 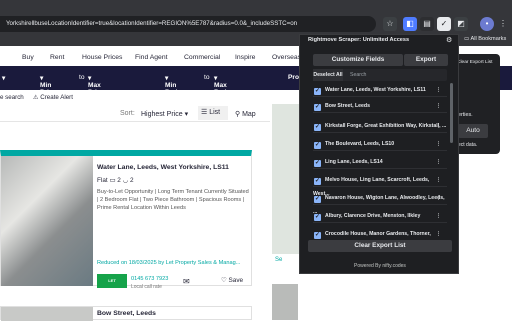 What do you see at coordinates (96, 85) in the screenshot?
I see `max-price-select: Max Price ▾` at bounding box center [96, 85].